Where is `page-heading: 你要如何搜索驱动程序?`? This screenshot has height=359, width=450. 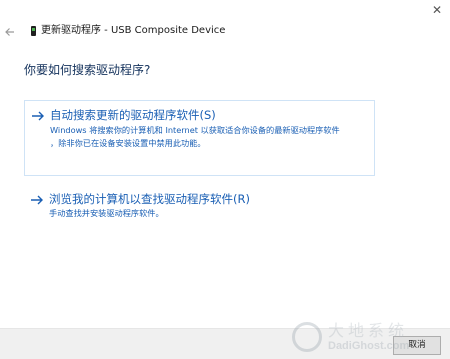
page-heading: 你要如何搜索驱动程序? is located at coordinates (87, 70).